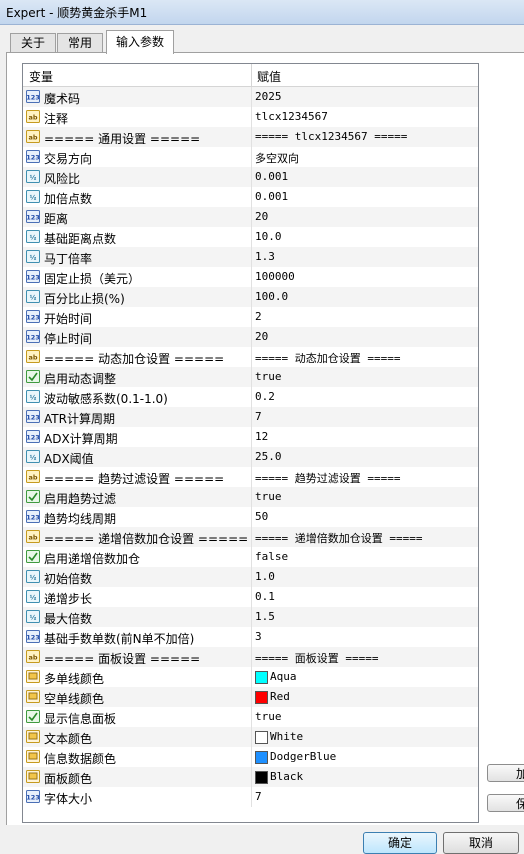 This screenshot has height=854, width=524. What do you see at coordinates (258, 316) in the screenshot?
I see `parameter-value: 2` at bounding box center [258, 316].